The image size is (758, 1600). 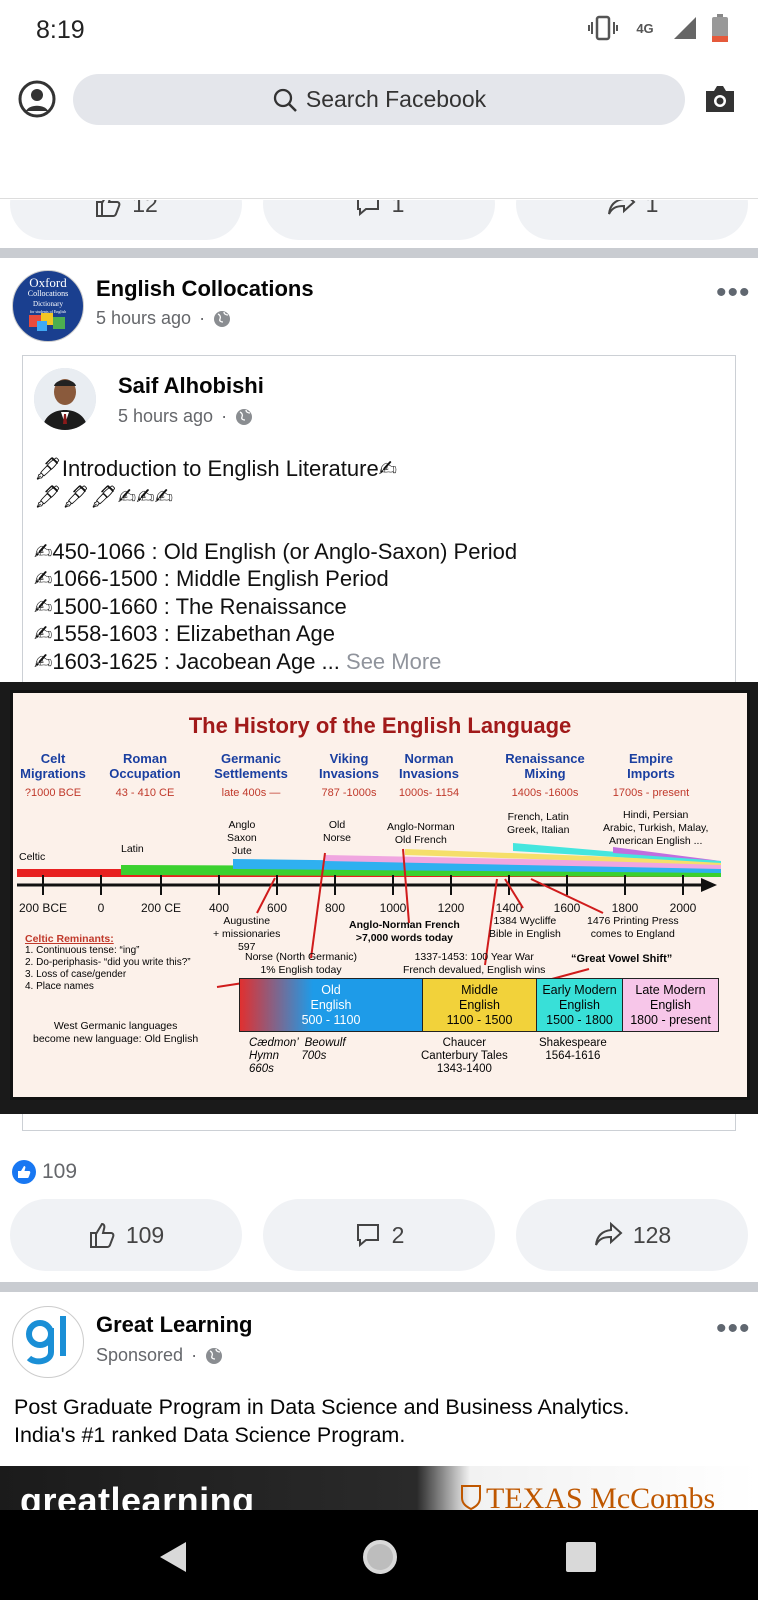 I want to click on post-time: 5 hours ago, so click(x=143, y=318).